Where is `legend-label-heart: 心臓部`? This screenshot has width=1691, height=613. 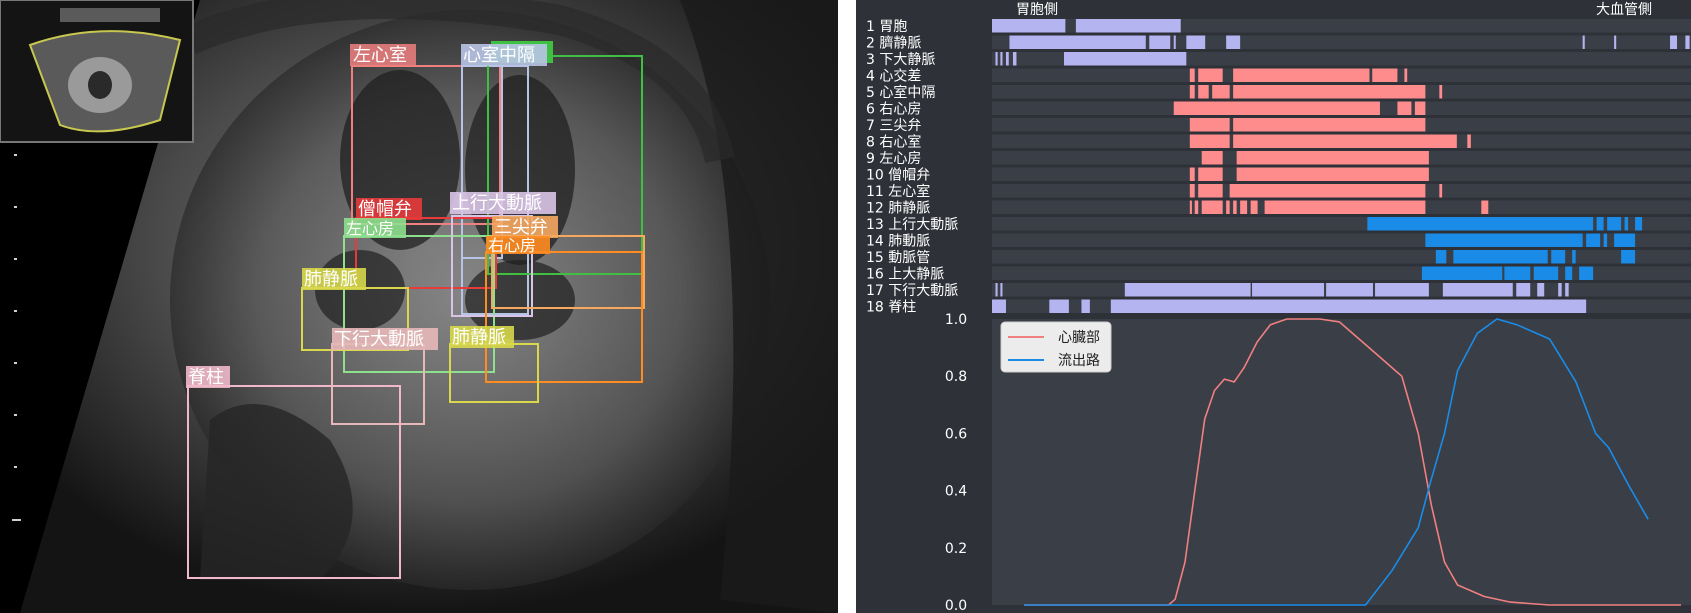 legend-label-heart: 心臓部 is located at coordinates (1079, 338).